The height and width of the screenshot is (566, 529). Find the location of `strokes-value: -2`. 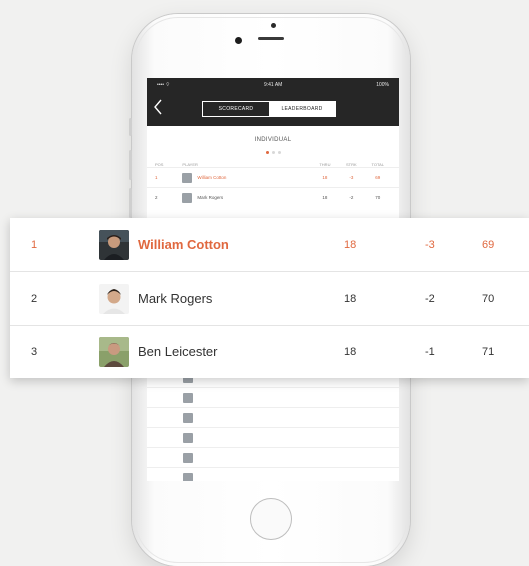

strokes-value: -2 is located at coordinates (430, 298).